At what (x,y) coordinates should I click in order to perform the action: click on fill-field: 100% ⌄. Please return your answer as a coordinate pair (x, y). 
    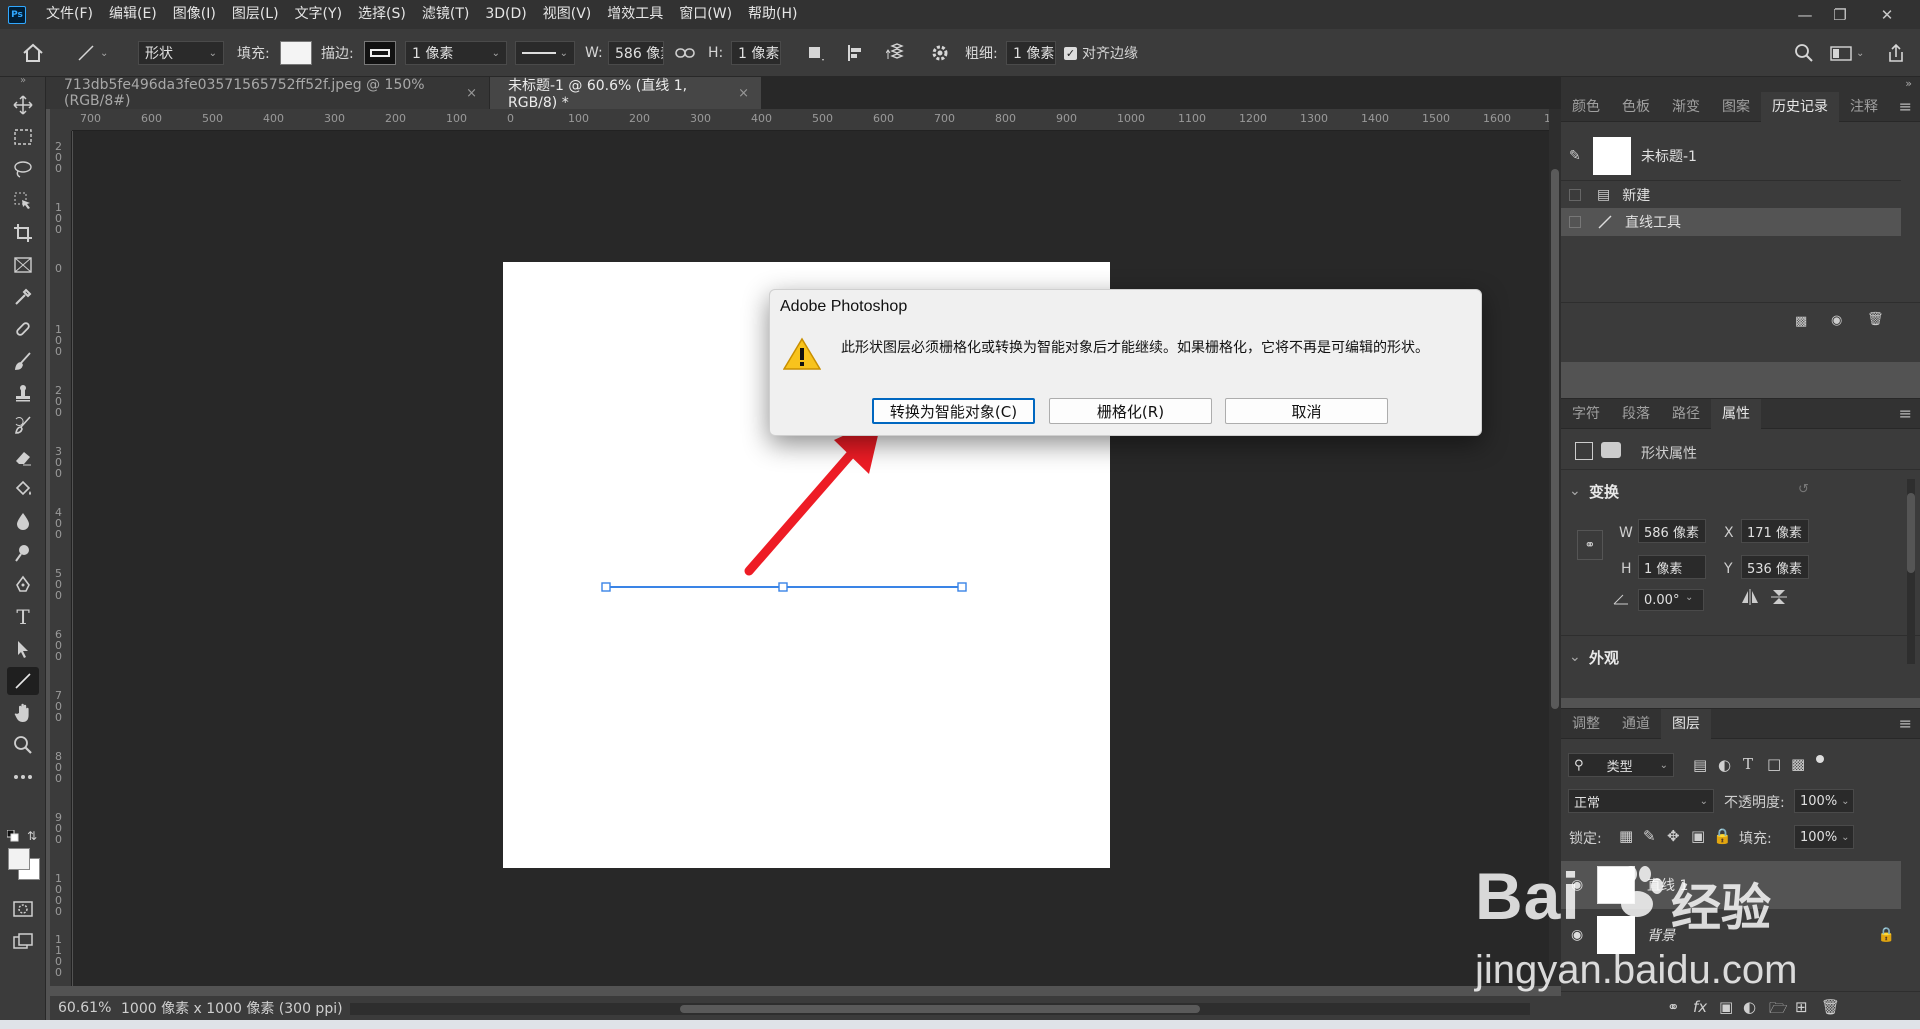
    Looking at the image, I should click on (1824, 837).